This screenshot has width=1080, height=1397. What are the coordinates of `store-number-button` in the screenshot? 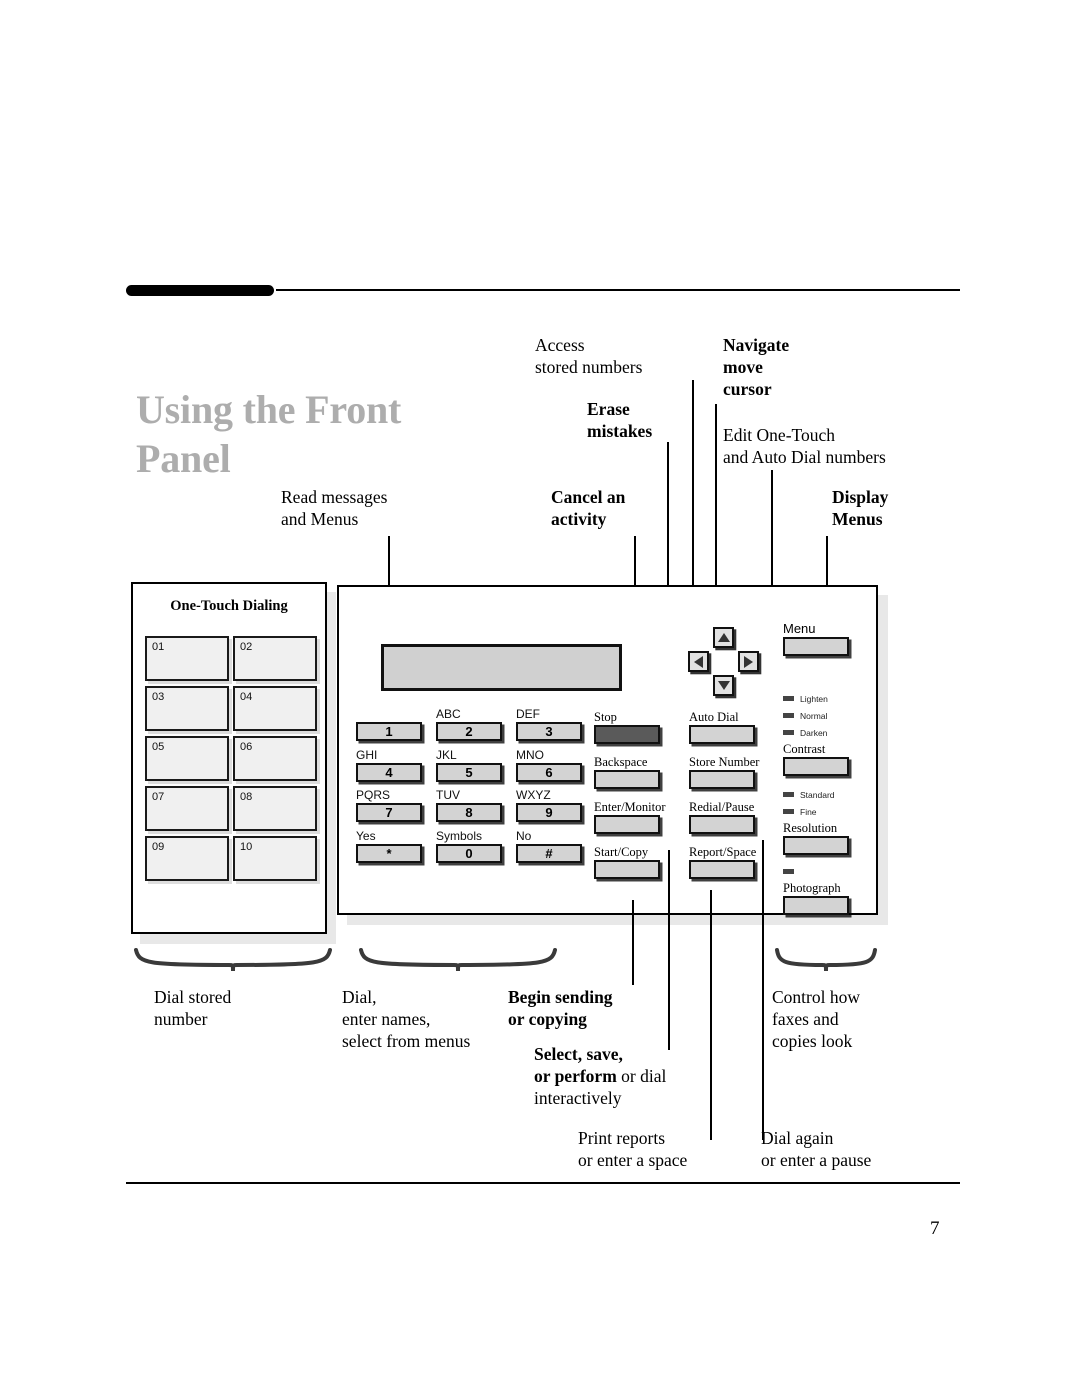 It's located at (722, 779).